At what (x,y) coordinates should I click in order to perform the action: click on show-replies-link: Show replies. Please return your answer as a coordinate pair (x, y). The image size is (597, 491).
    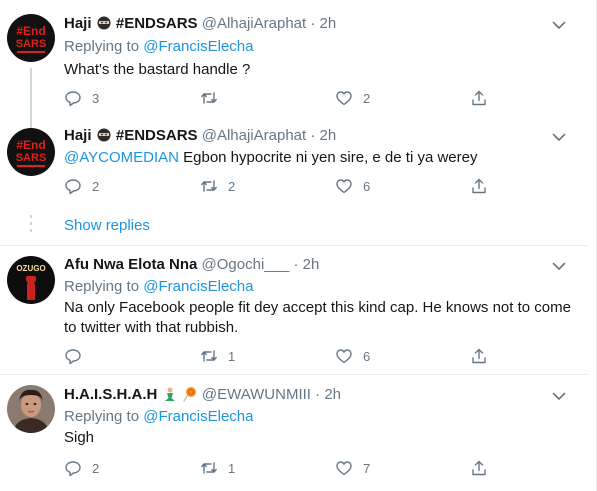
    Looking at the image, I should click on (107, 226).